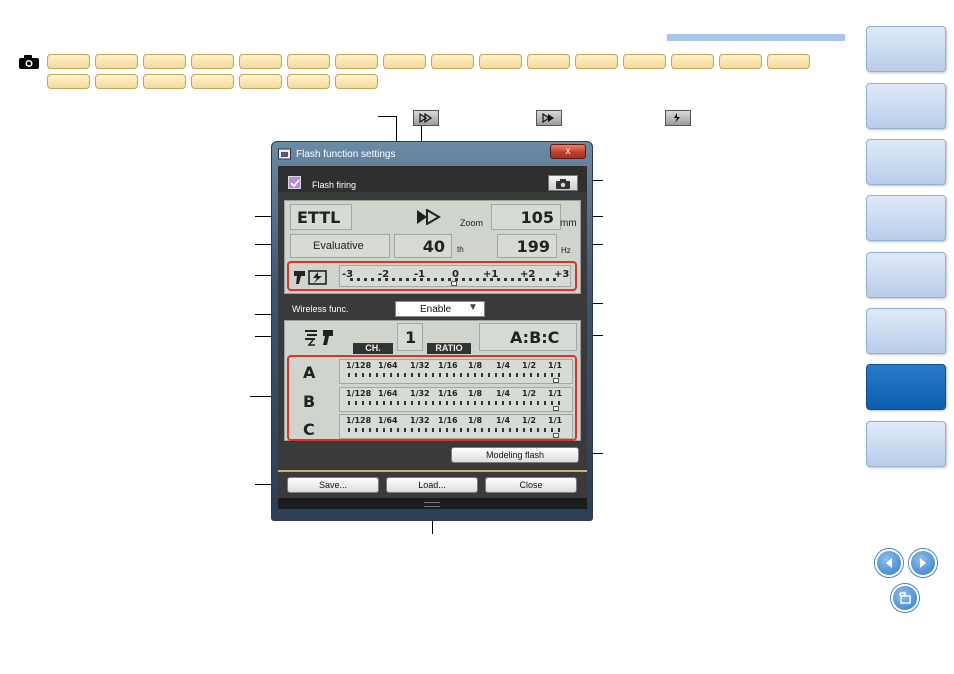  I want to click on flash-firing-checkbox, so click(294, 182).